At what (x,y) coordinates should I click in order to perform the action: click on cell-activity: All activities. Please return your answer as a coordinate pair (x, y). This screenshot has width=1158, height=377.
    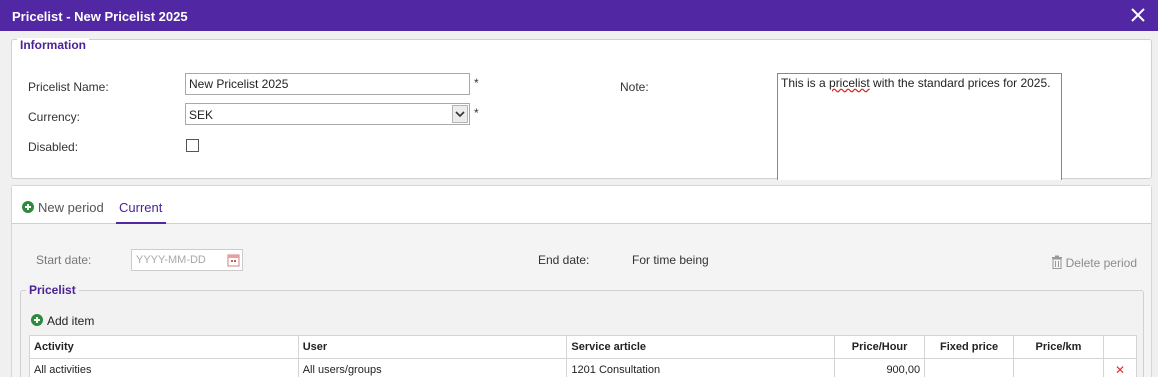
    Looking at the image, I should click on (164, 367).